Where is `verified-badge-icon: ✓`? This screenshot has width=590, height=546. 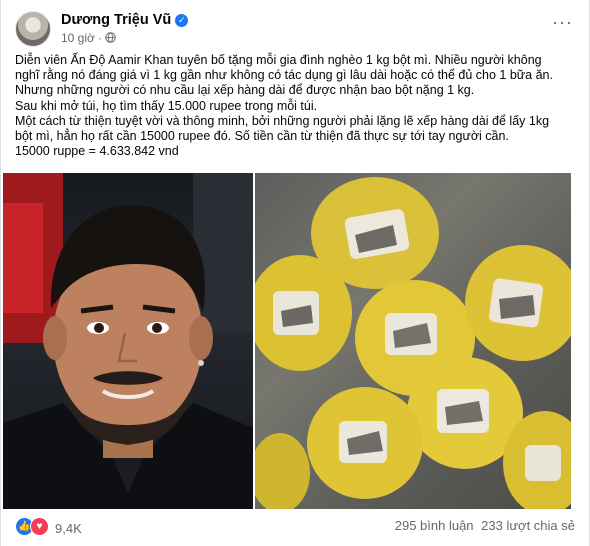
verified-badge-icon: ✓ is located at coordinates (182, 20).